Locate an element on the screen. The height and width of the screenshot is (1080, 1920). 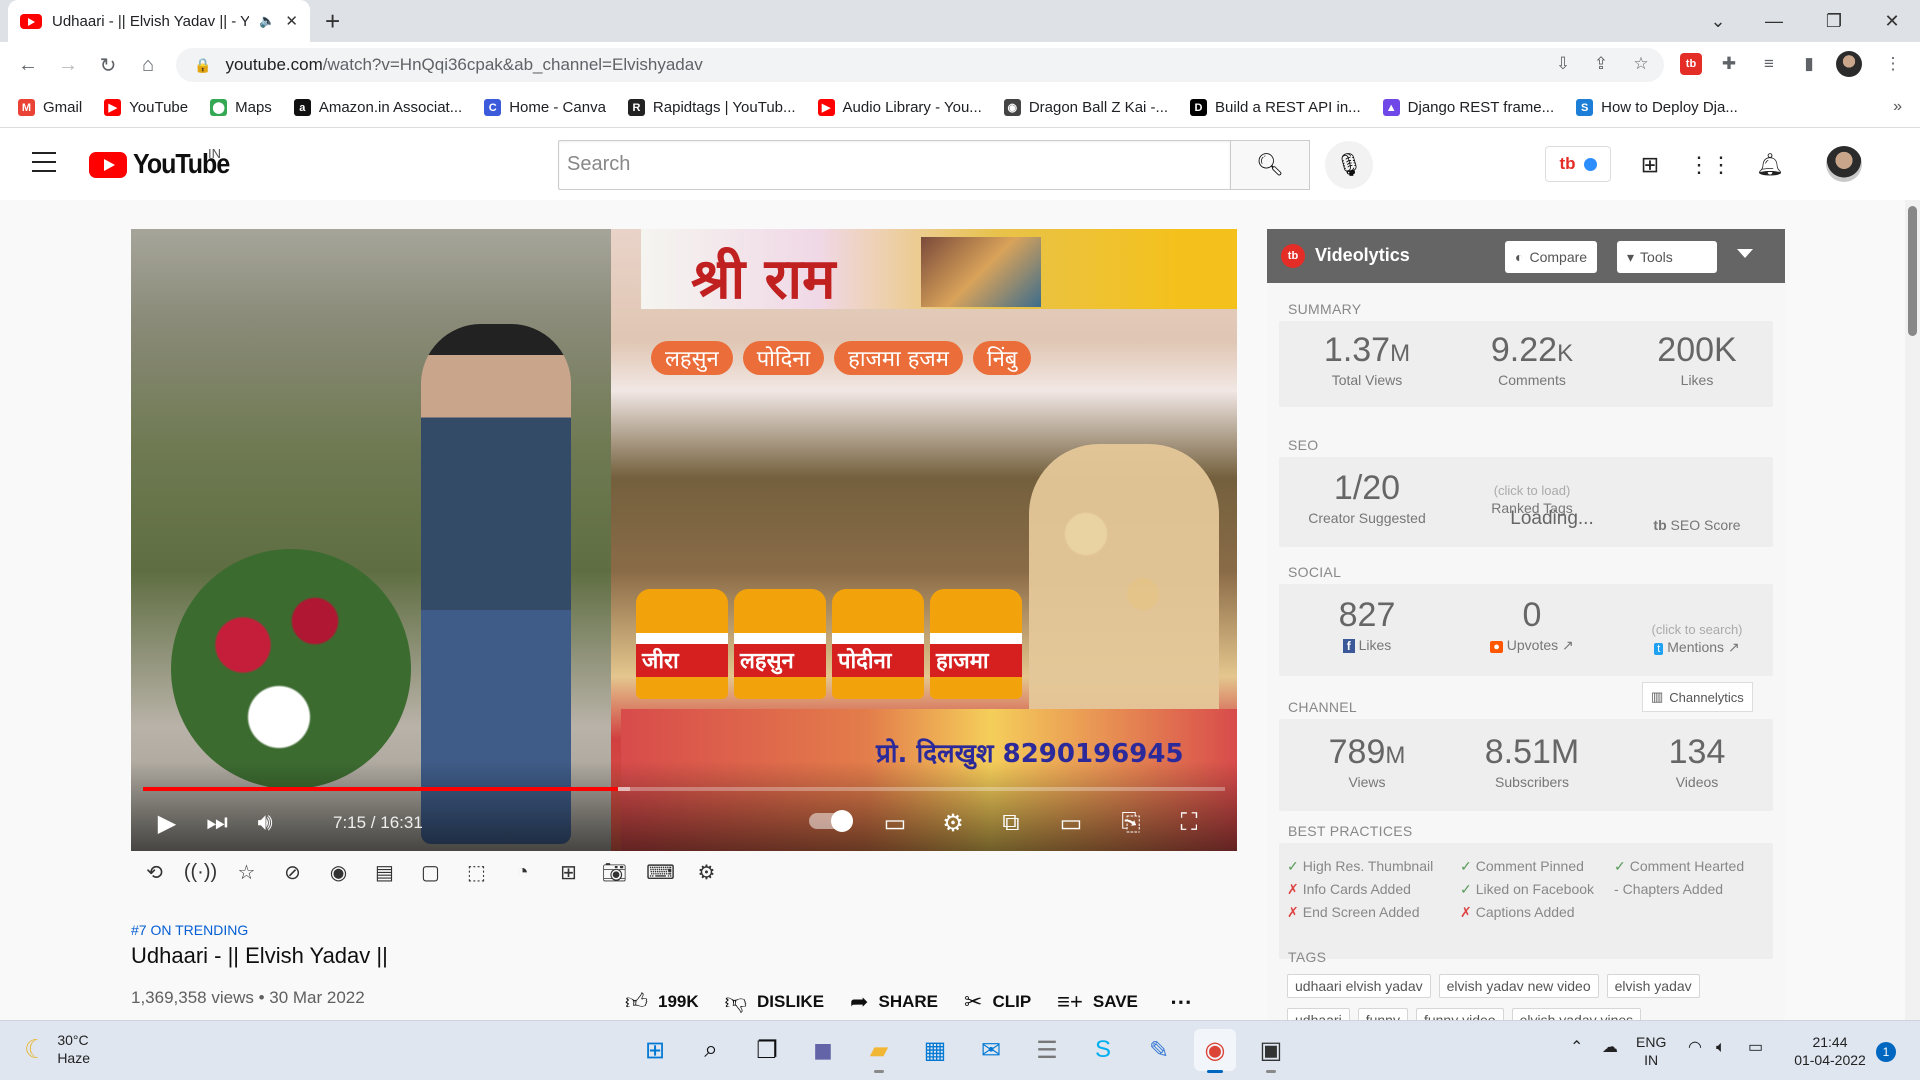
tag-chip: funny is located at coordinates (1382, 1014).